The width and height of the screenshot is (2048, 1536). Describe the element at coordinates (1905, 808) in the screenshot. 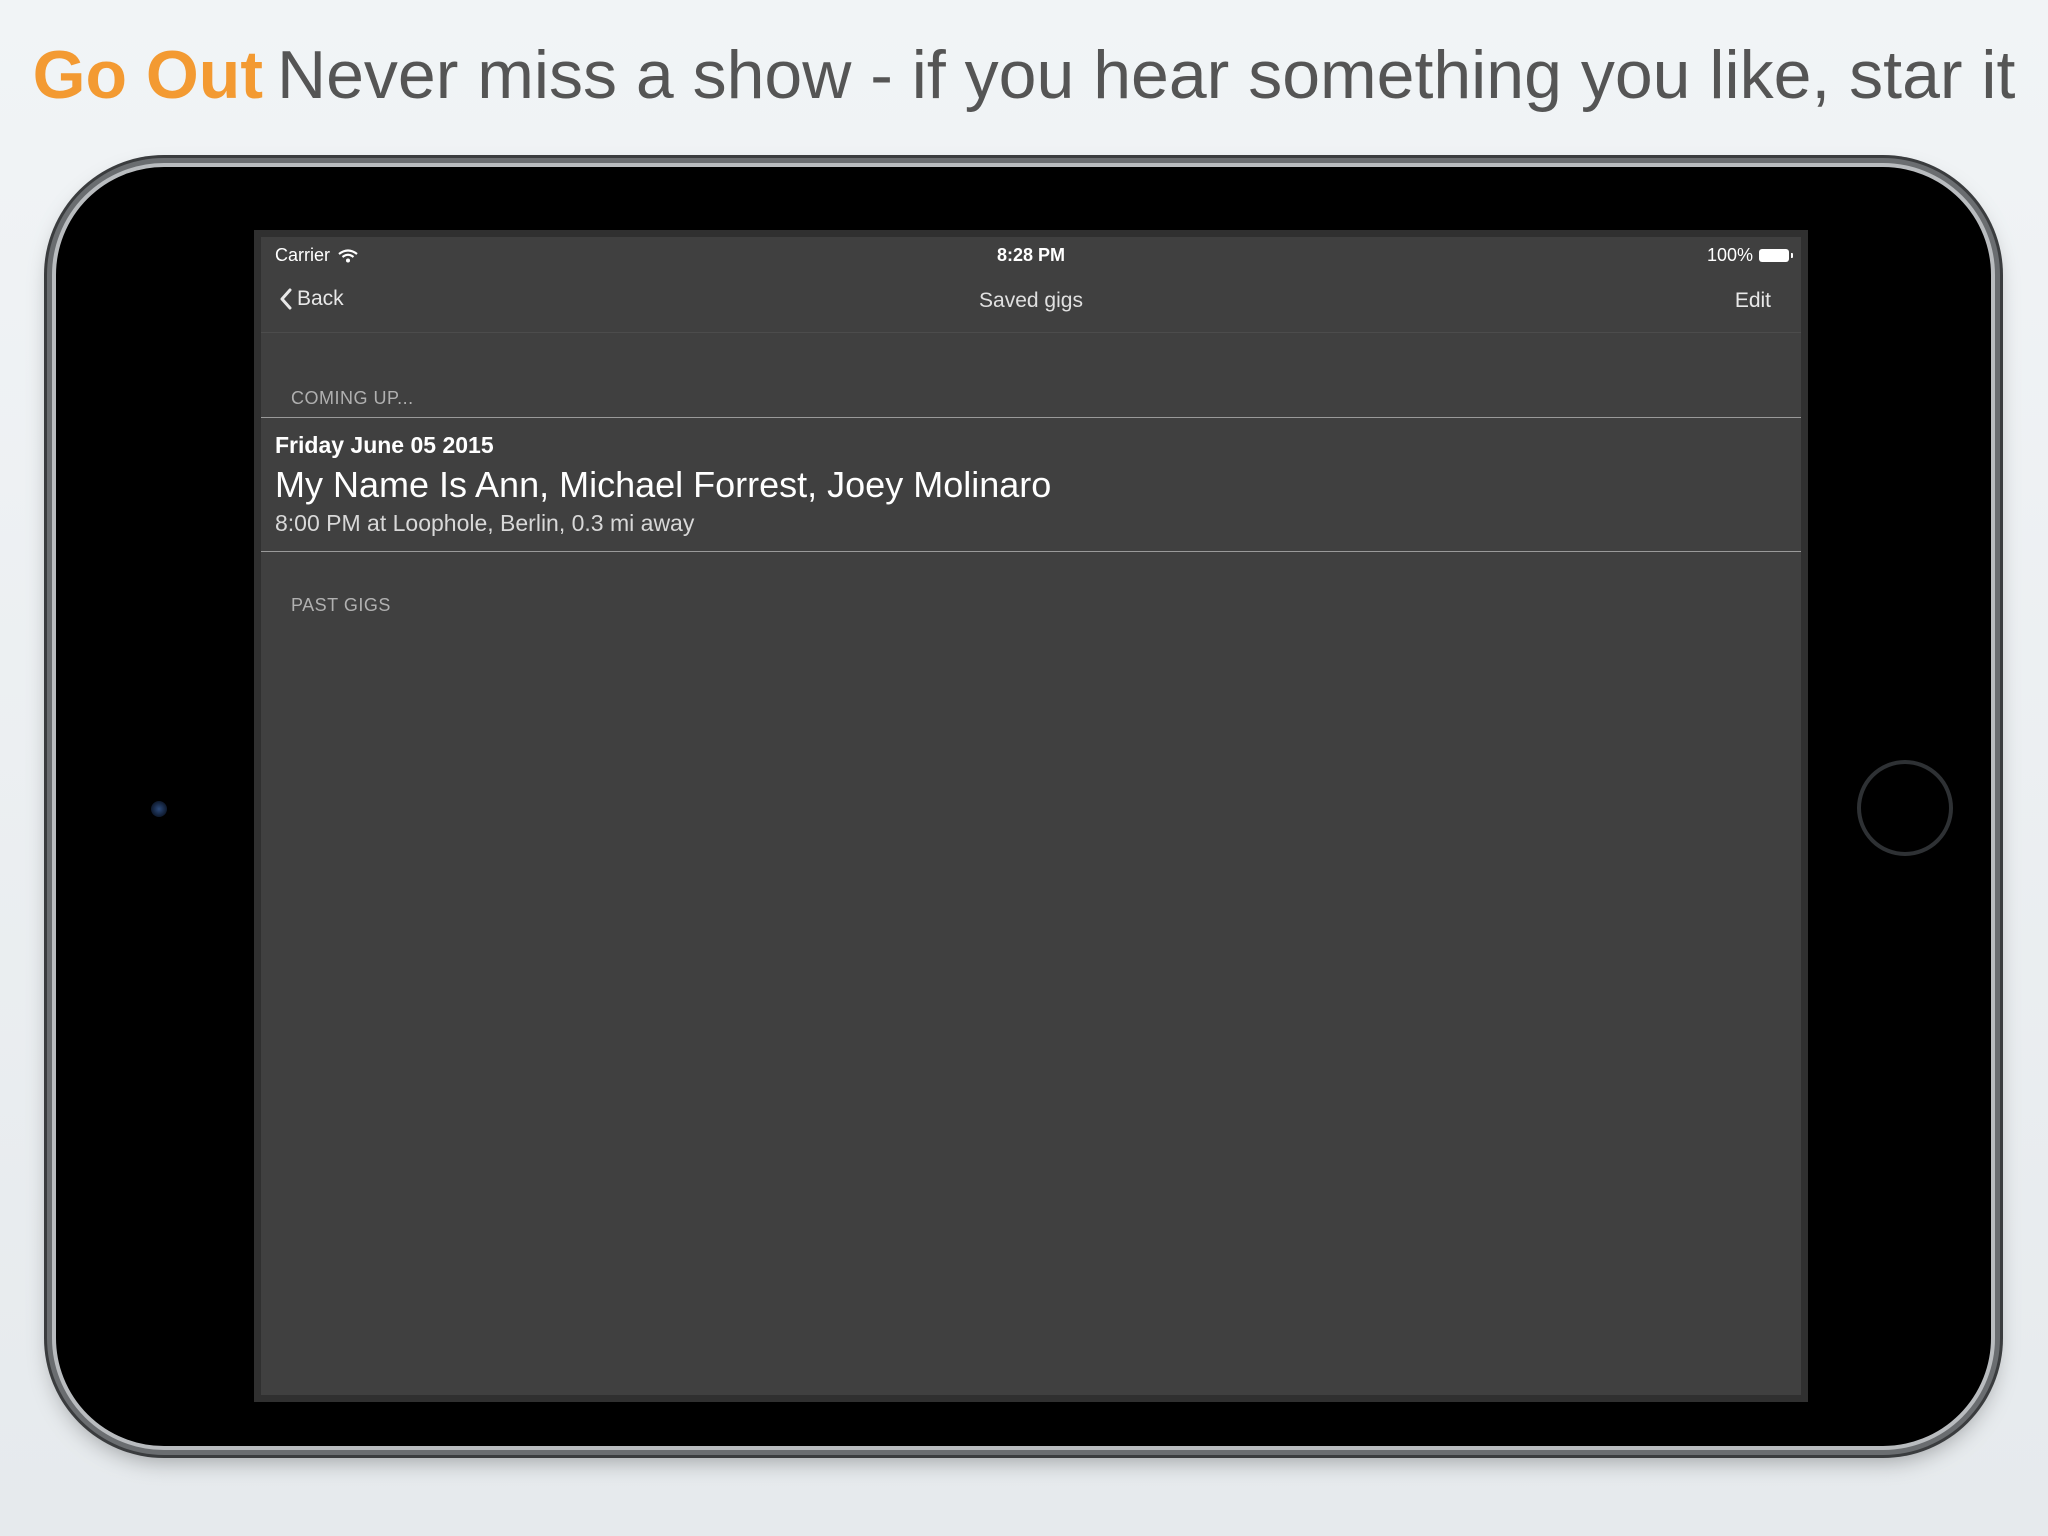

I see `home-button` at that location.